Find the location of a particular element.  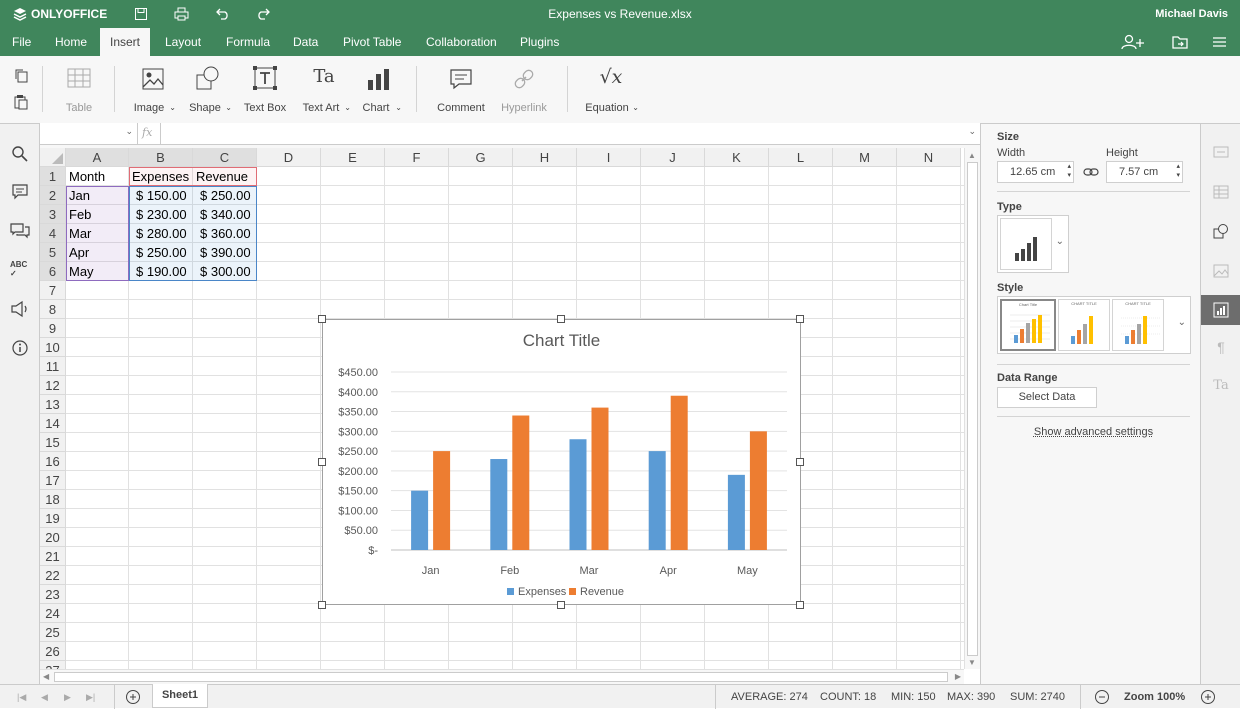

formula-input: ⌄ is located at coordinates (570, 134).